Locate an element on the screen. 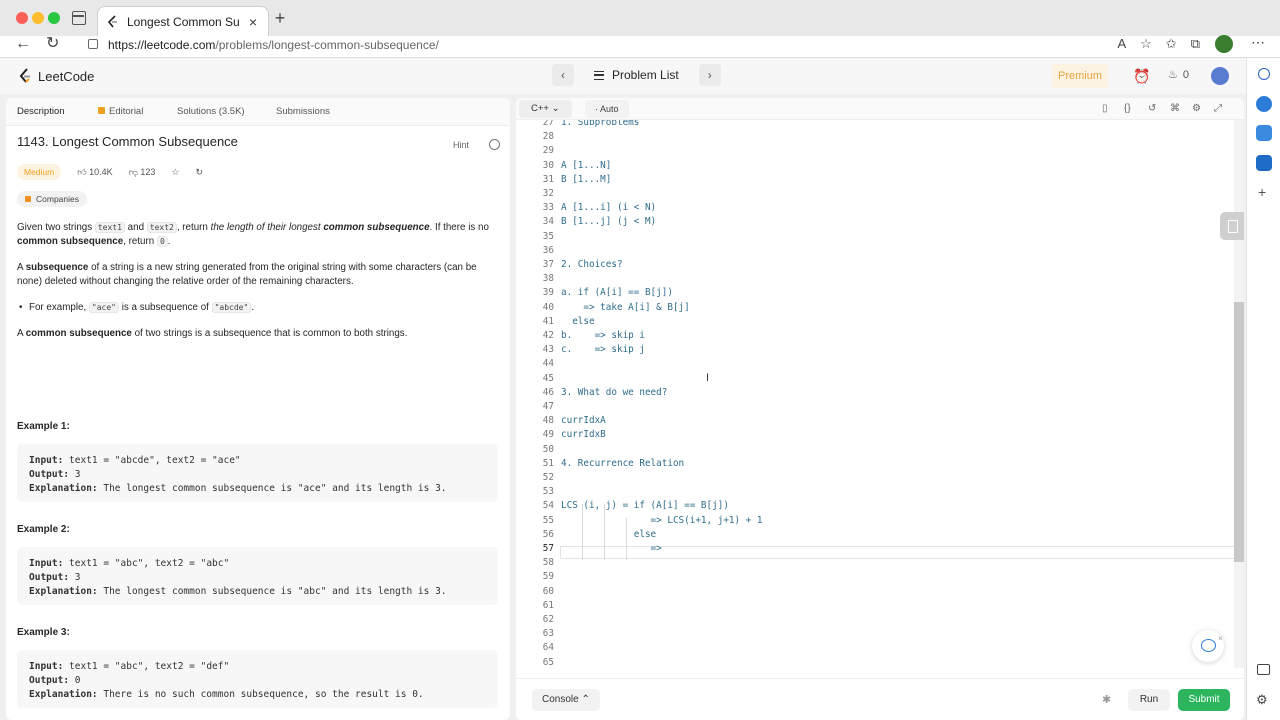 This screenshot has width=1280, height=720. notes-icon is located at coordinates (1232, 226).